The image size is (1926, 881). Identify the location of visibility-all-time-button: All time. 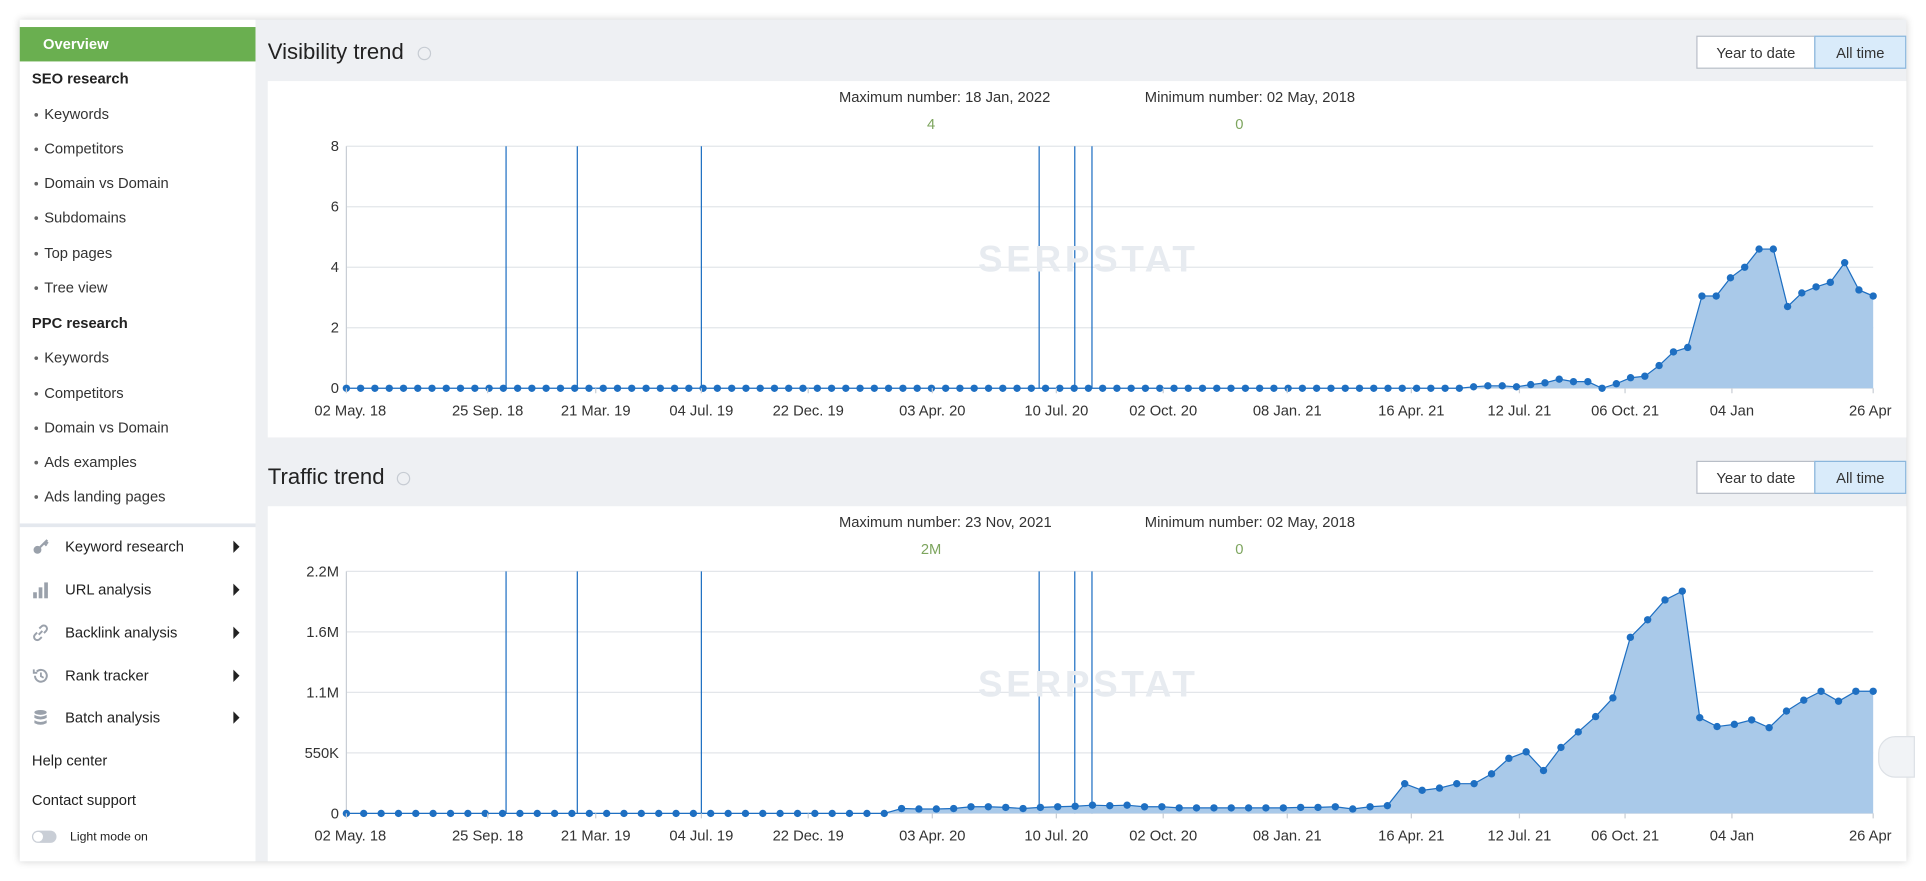
(1860, 52).